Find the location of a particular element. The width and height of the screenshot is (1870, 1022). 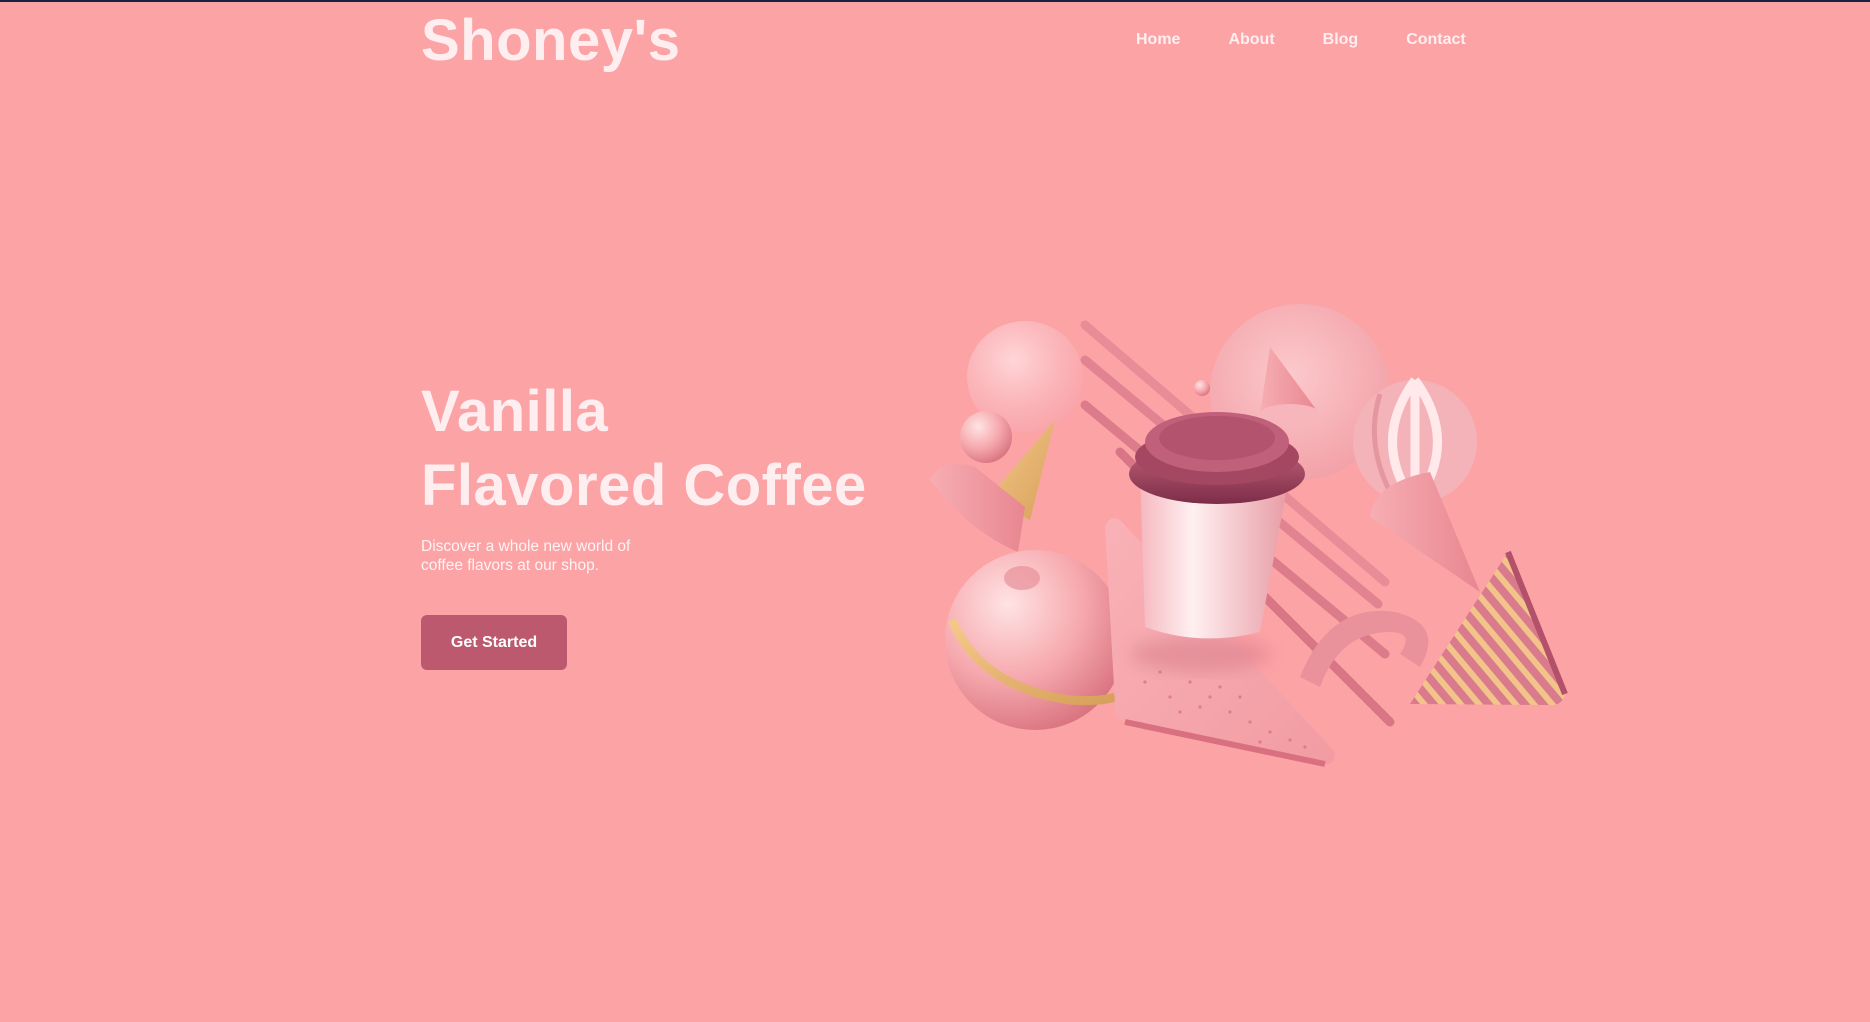

hero-title: Vanilla Flavored Coffee is located at coordinates (644, 449).